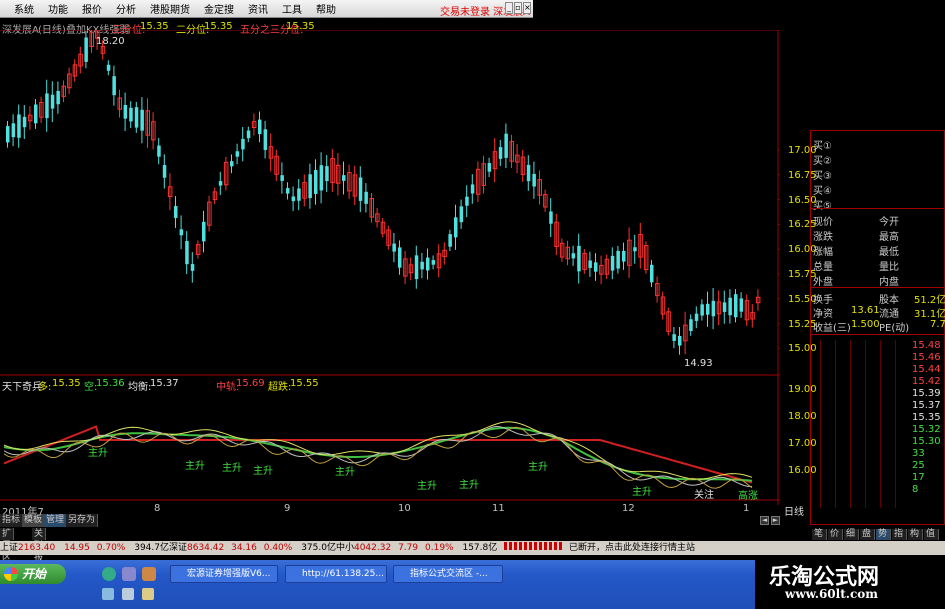  What do you see at coordinates (746, 508) in the screenshot?
I see `date-axis-tick: 1` at bounding box center [746, 508].